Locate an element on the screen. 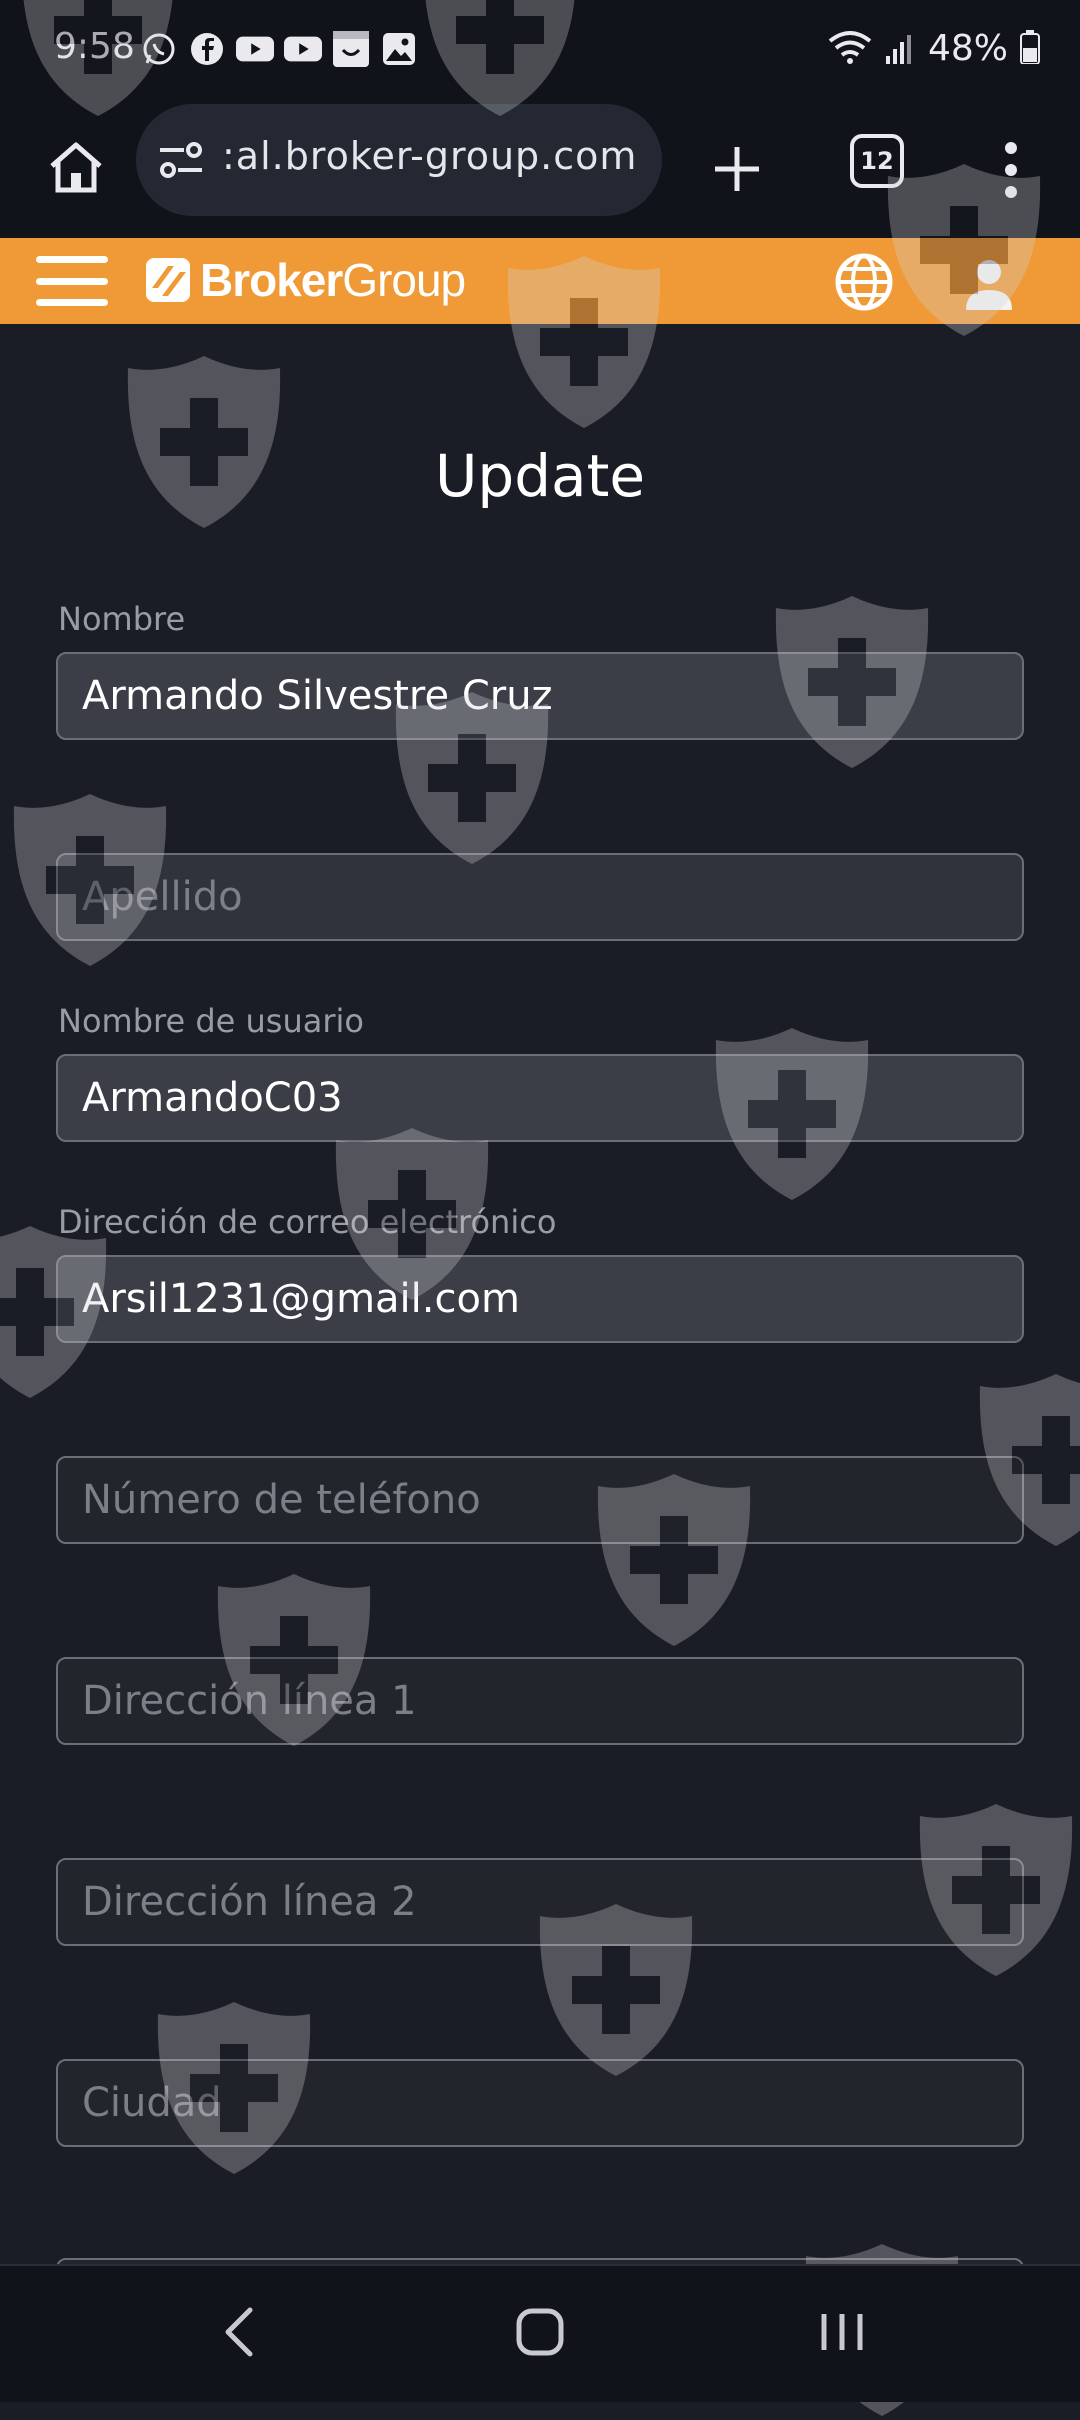  direccion1-field is located at coordinates (540, 1701).